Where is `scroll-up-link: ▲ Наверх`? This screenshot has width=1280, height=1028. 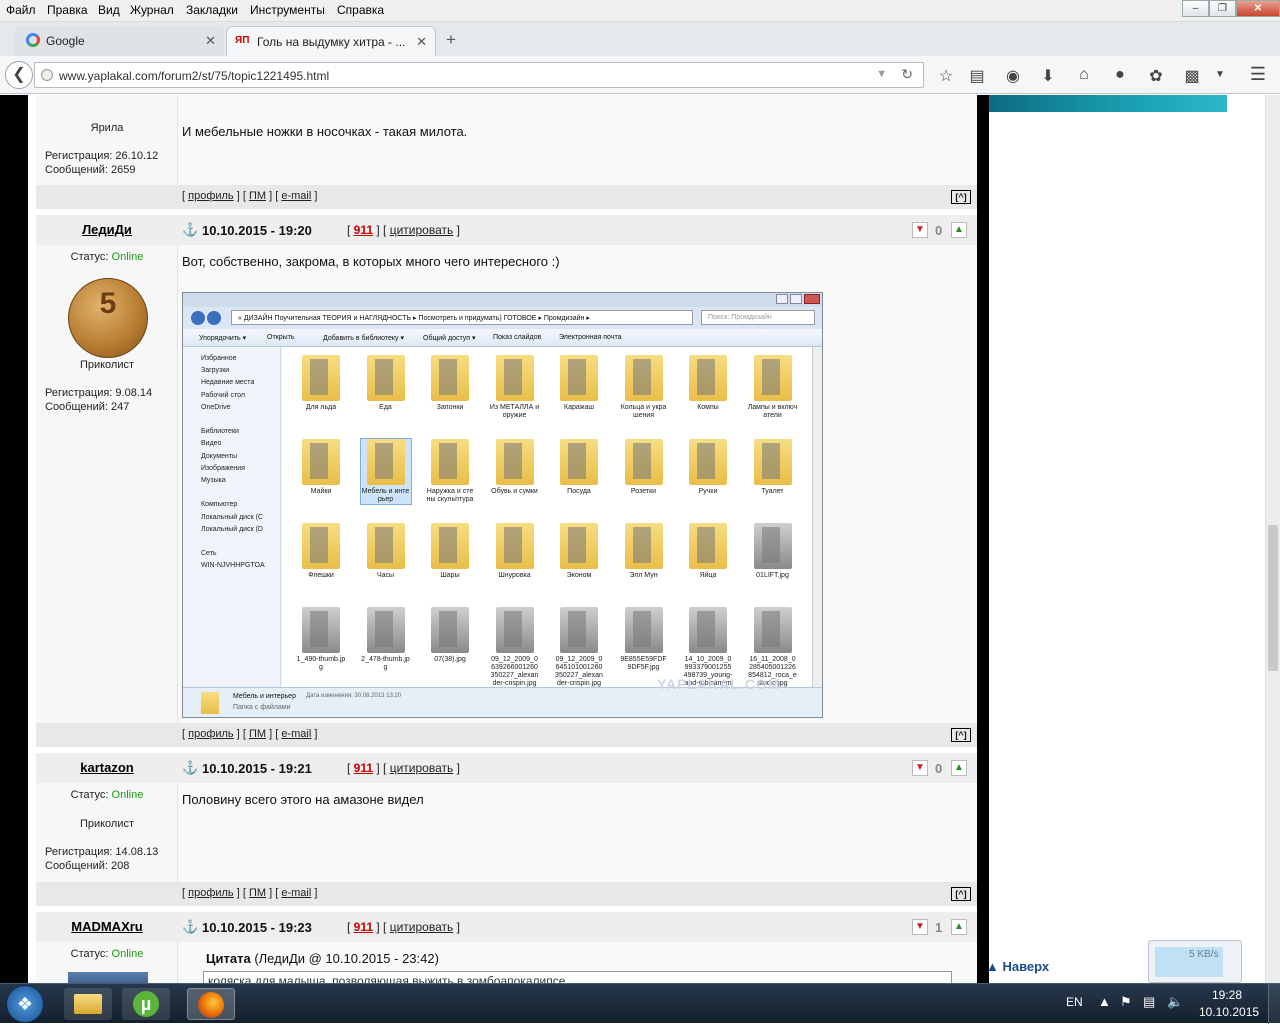
scroll-up-link: ▲ Наверх is located at coordinates (1017, 966).